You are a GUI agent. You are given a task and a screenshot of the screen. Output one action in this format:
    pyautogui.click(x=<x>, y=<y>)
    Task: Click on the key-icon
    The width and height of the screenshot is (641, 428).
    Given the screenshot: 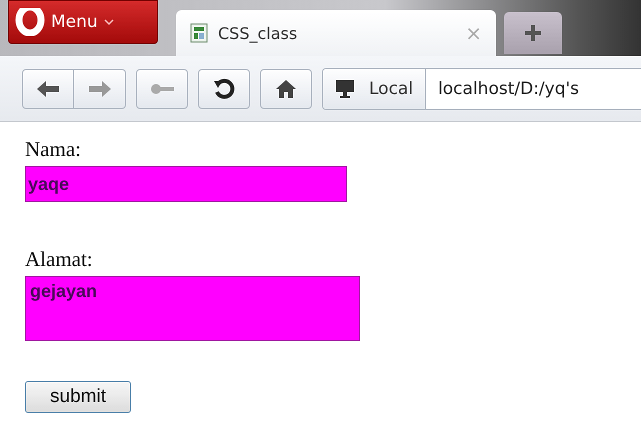 What is the action you would take?
    pyautogui.click(x=162, y=88)
    